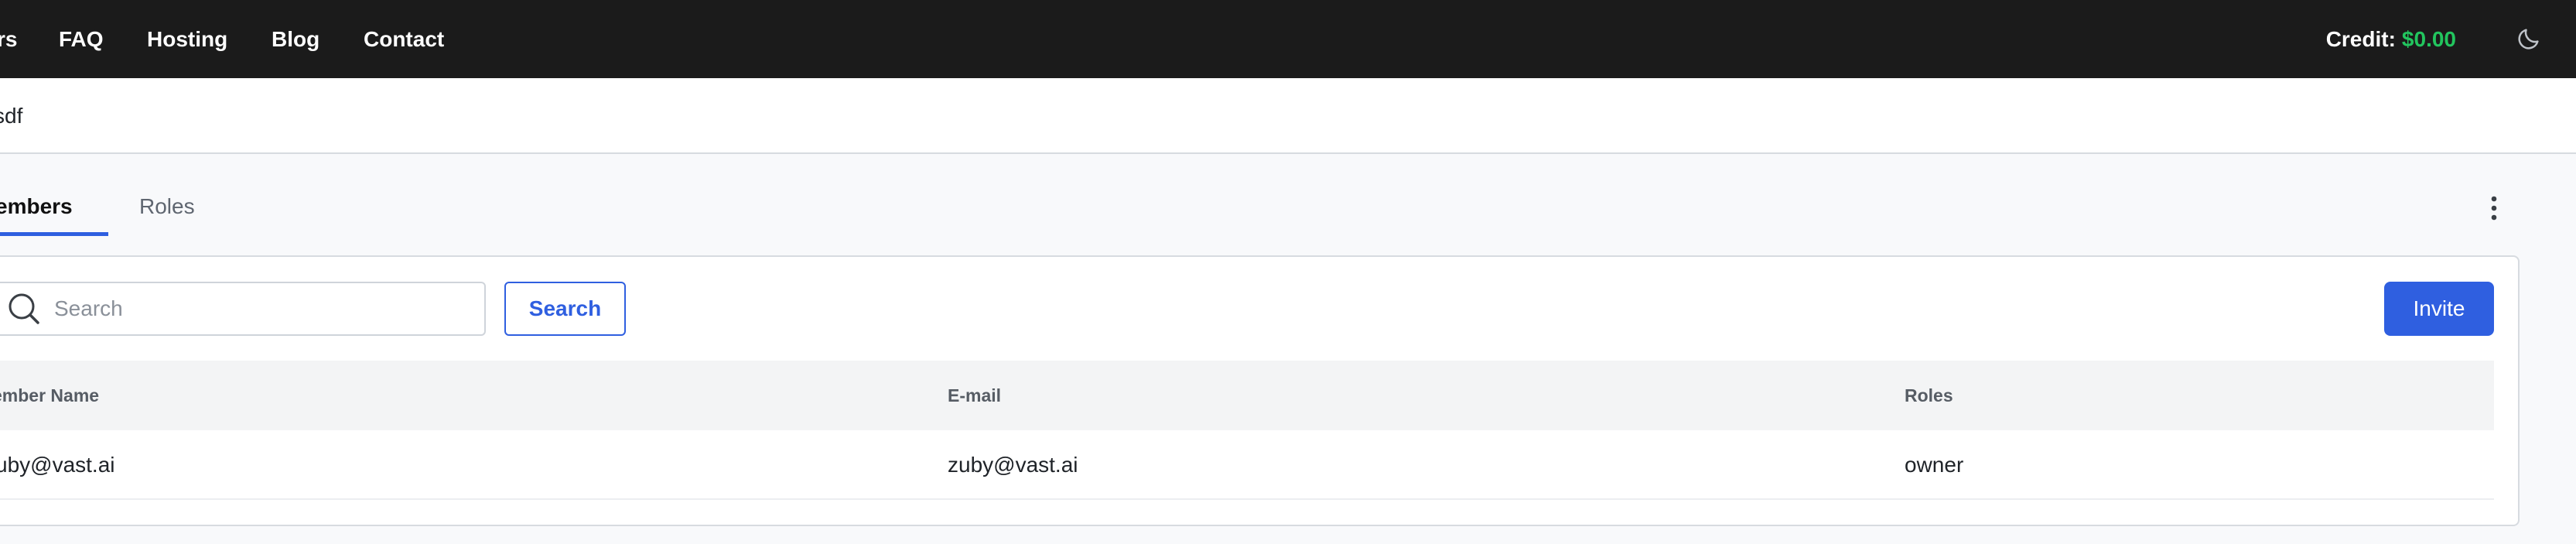 The image size is (2576, 544). I want to click on more-vertical-icon, so click(2494, 208).